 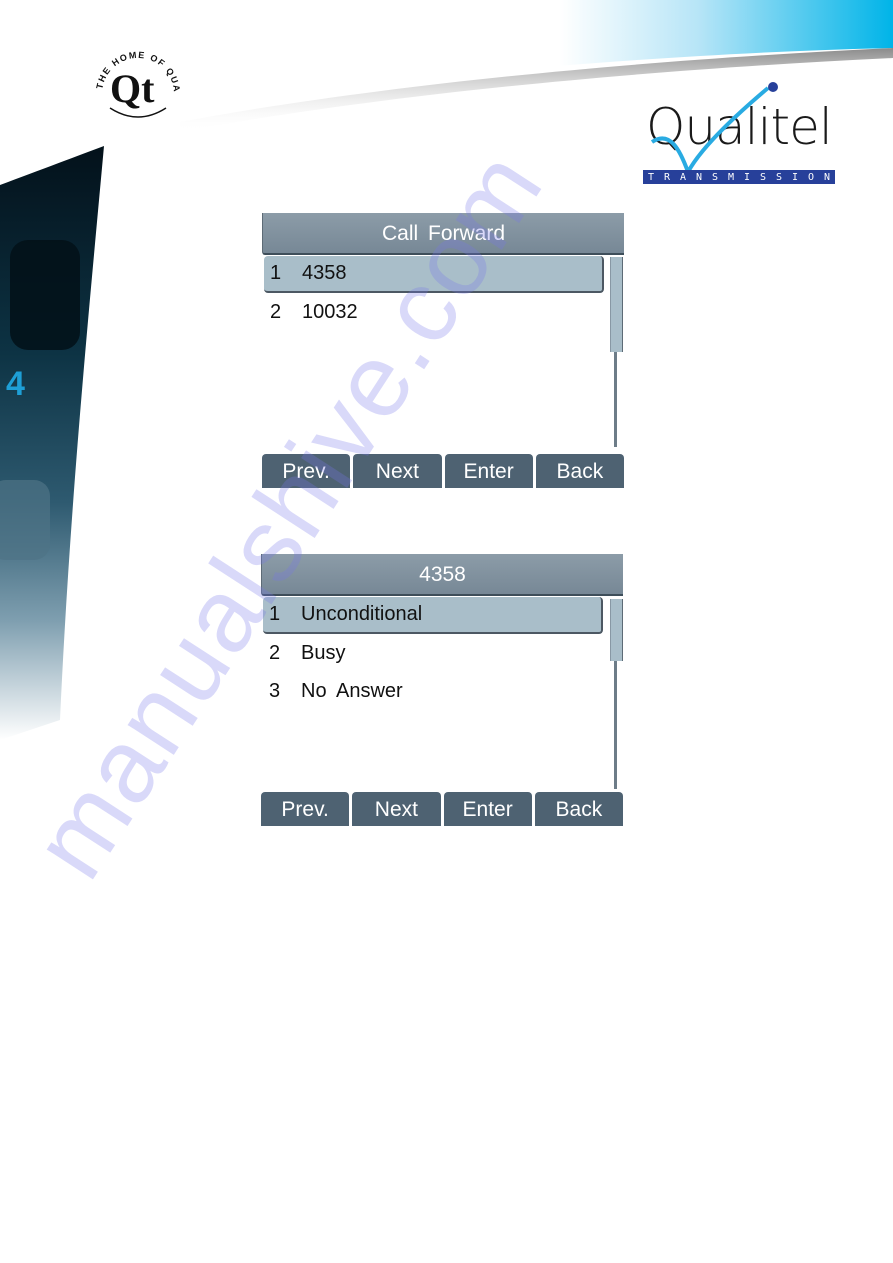 I want to click on item-number: 3, so click(x=275, y=691).